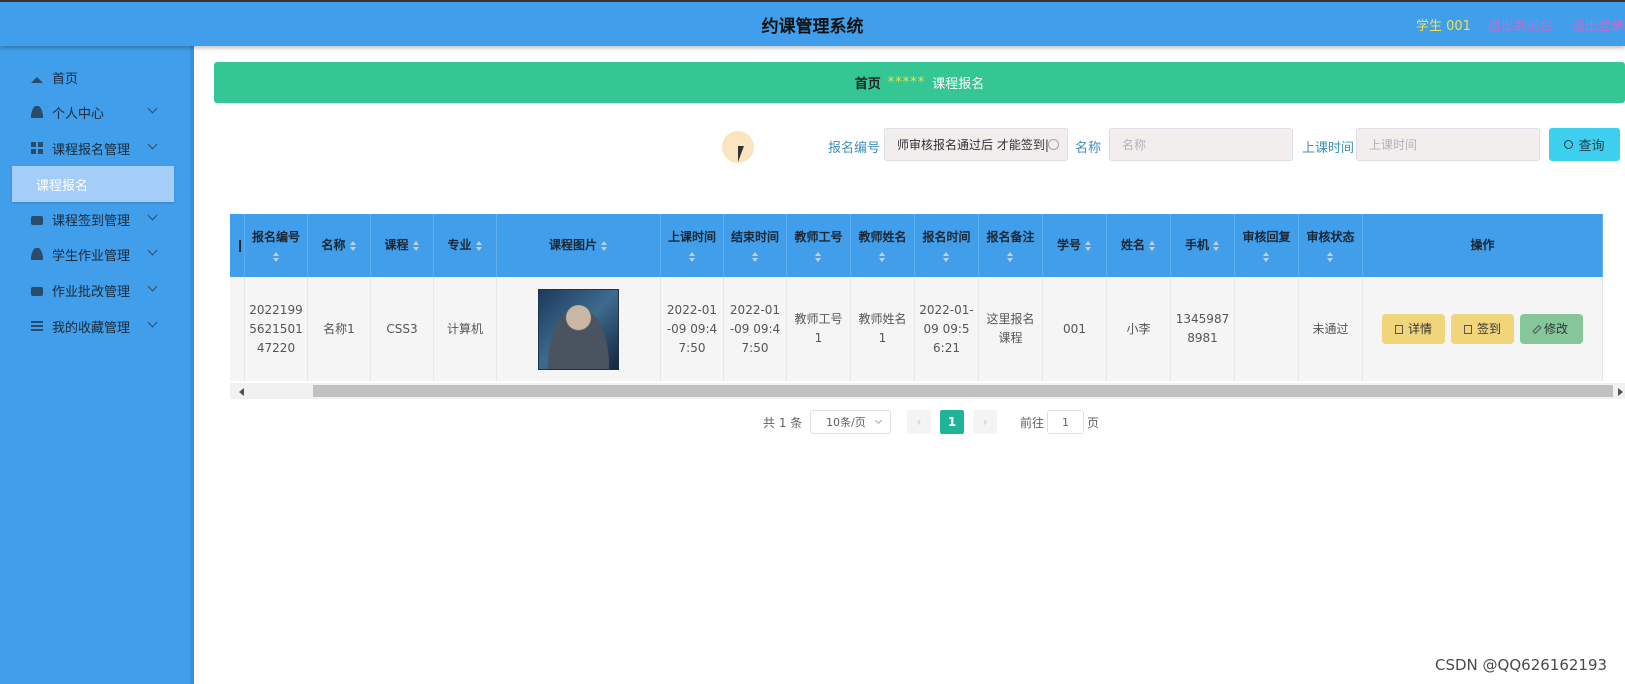 This screenshot has height=684, width=1625. Describe the element at coordinates (976, 144) in the screenshot. I see `enrollment-no-input: 师审核报名通过后 才能签到|` at that location.